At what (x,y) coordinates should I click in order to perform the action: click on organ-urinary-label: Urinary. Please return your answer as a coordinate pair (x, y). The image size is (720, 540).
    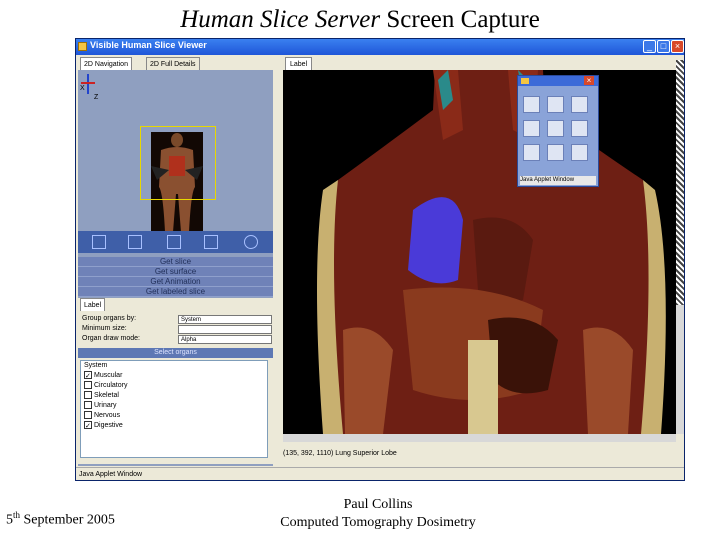
    Looking at the image, I should click on (105, 405).